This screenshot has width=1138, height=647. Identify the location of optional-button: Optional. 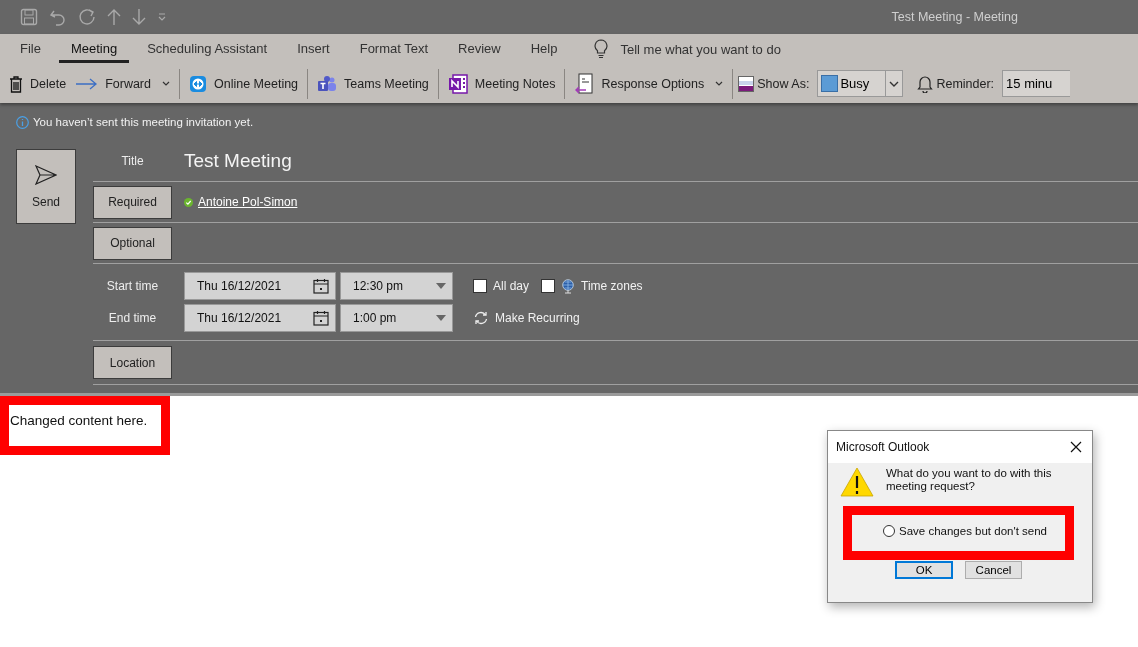
(132, 243).